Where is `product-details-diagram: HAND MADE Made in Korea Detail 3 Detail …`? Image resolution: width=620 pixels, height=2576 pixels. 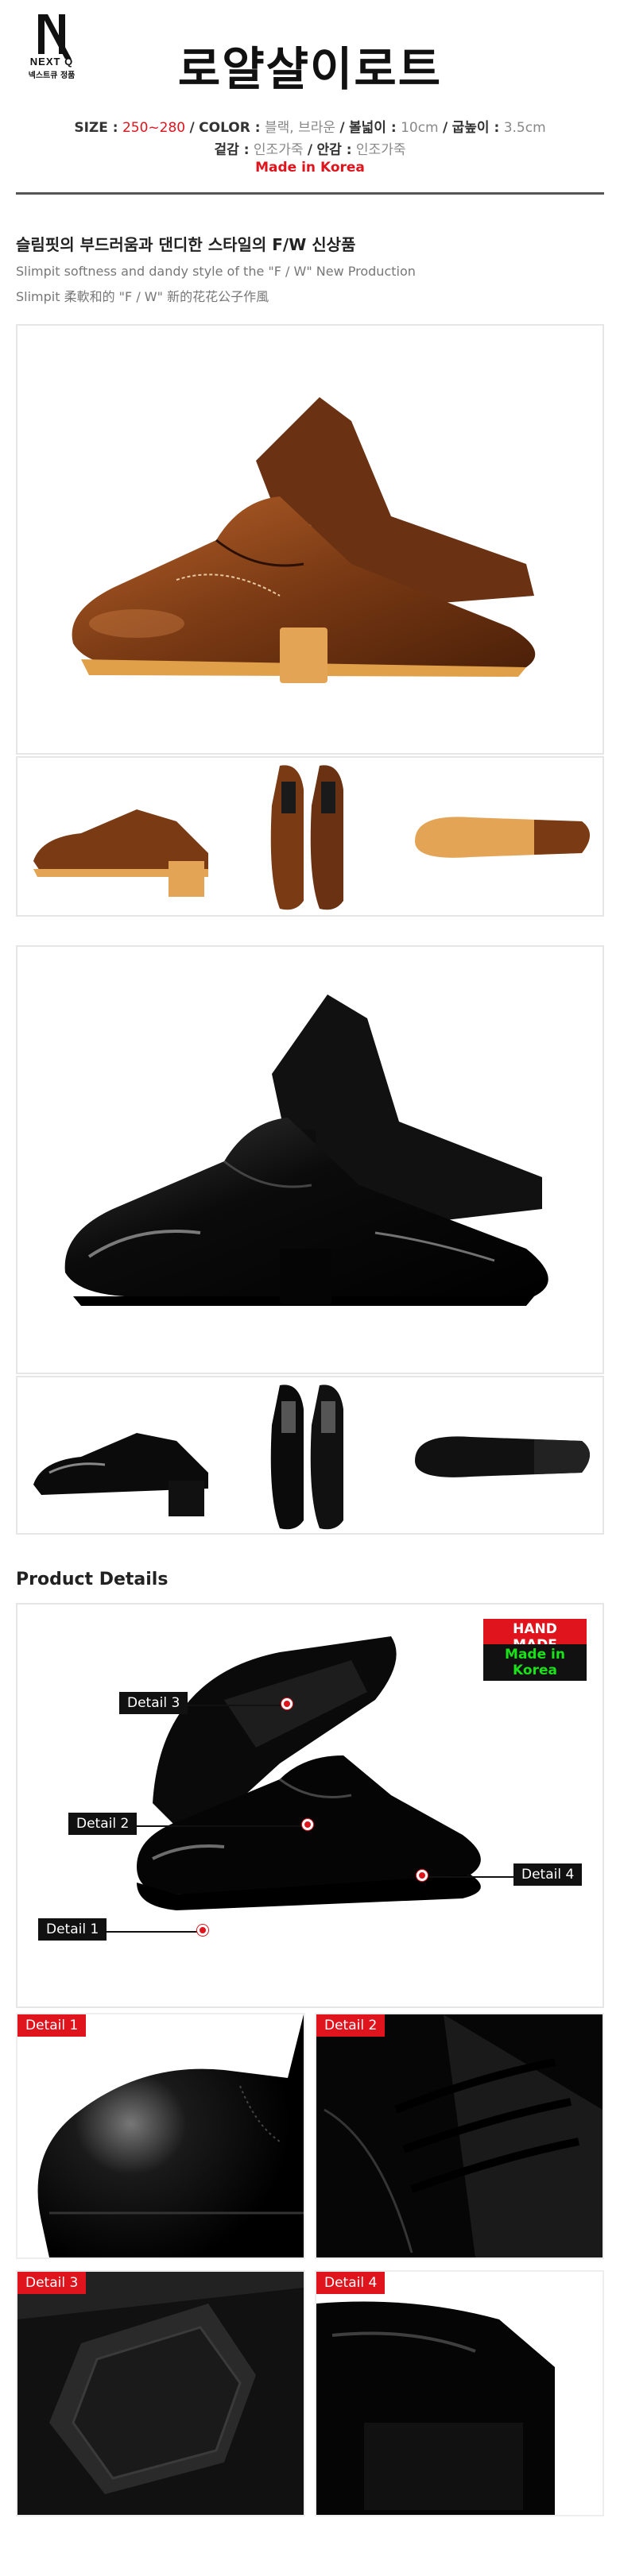 product-details-diagram: HAND MADE Made in Korea Detail 3 Detail … is located at coordinates (310, 1806).